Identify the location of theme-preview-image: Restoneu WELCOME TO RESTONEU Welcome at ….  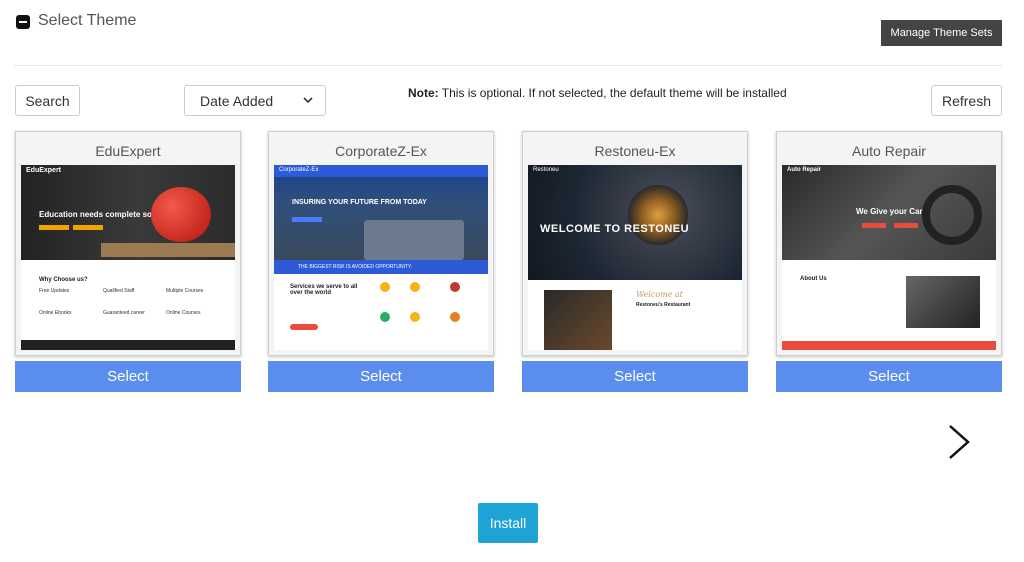
(635, 257).